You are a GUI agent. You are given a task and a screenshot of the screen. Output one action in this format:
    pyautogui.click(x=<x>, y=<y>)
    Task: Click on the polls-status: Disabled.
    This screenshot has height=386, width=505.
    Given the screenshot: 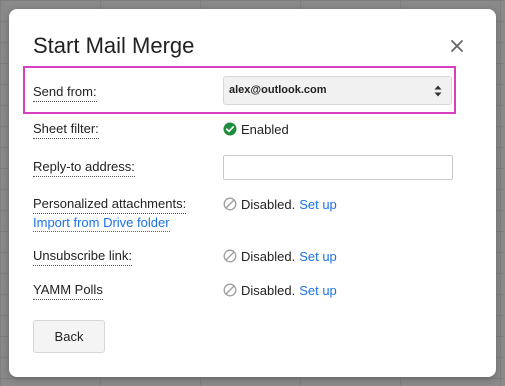 What is the action you would take?
    pyautogui.click(x=268, y=290)
    